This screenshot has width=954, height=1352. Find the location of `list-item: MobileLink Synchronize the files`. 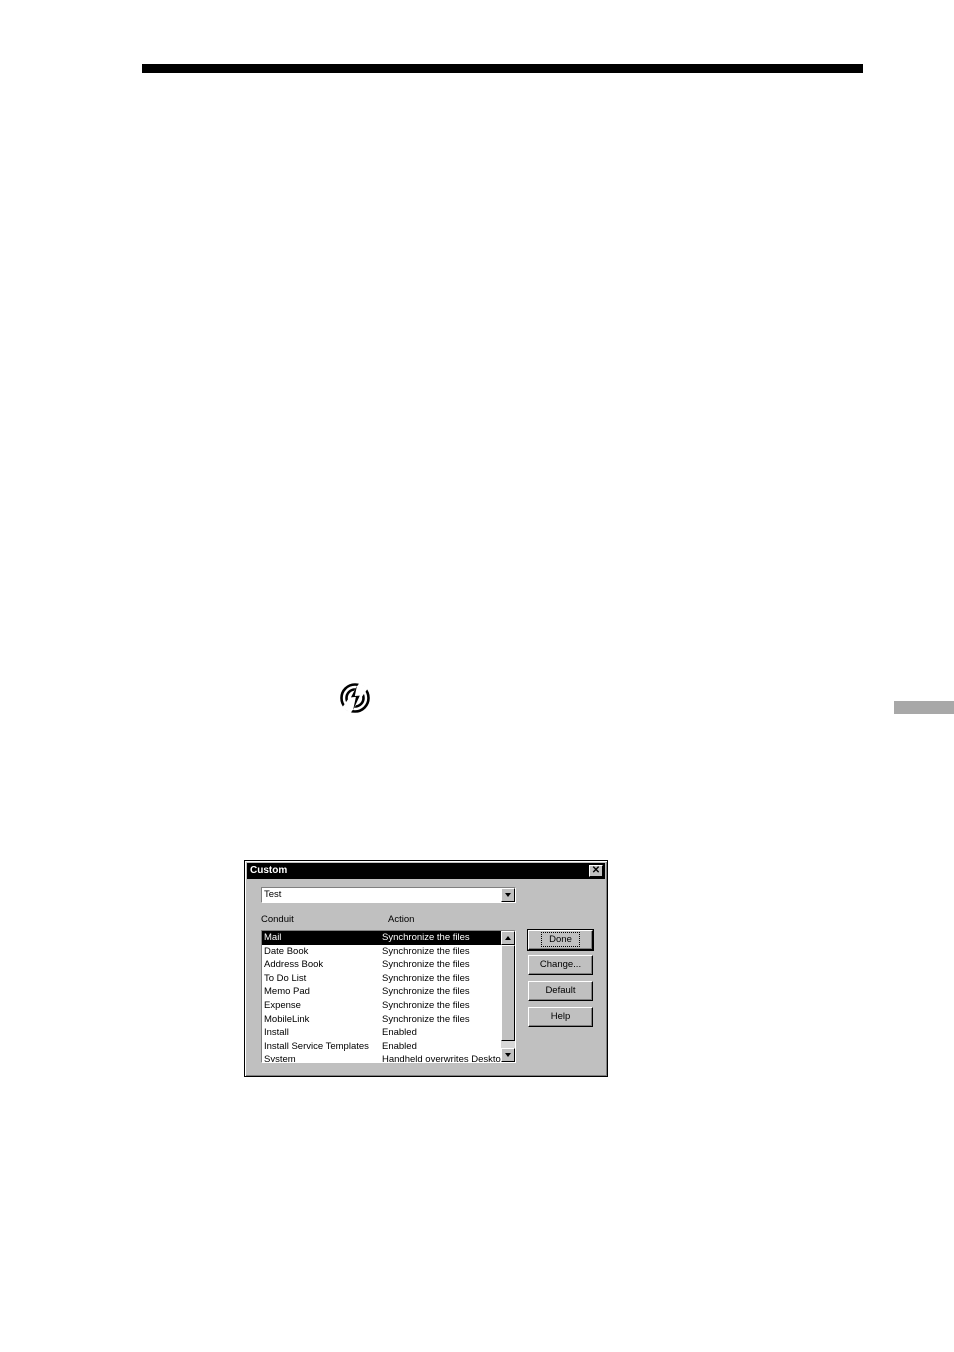

list-item: MobileLink Synchronize the files is located at coordinates (381, 1020).